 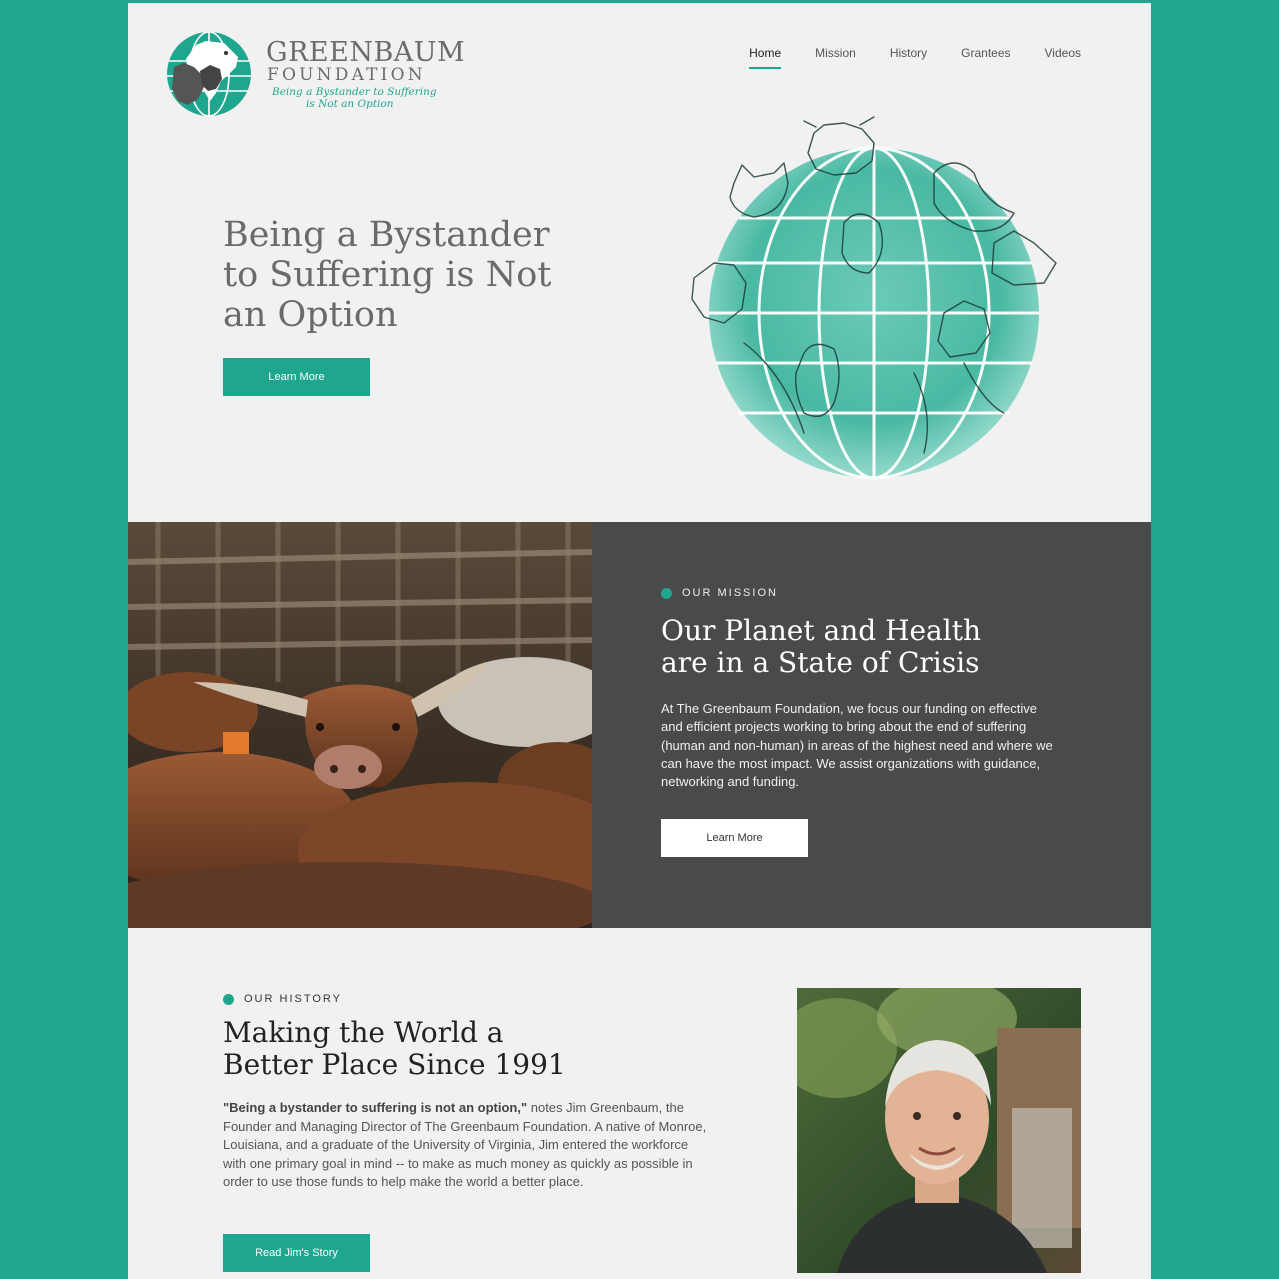 What do you see at coordinates (363, 1032) in the screenshot?
I see `history-title-line1: Making the World a` at bounding box center [363, 1032].